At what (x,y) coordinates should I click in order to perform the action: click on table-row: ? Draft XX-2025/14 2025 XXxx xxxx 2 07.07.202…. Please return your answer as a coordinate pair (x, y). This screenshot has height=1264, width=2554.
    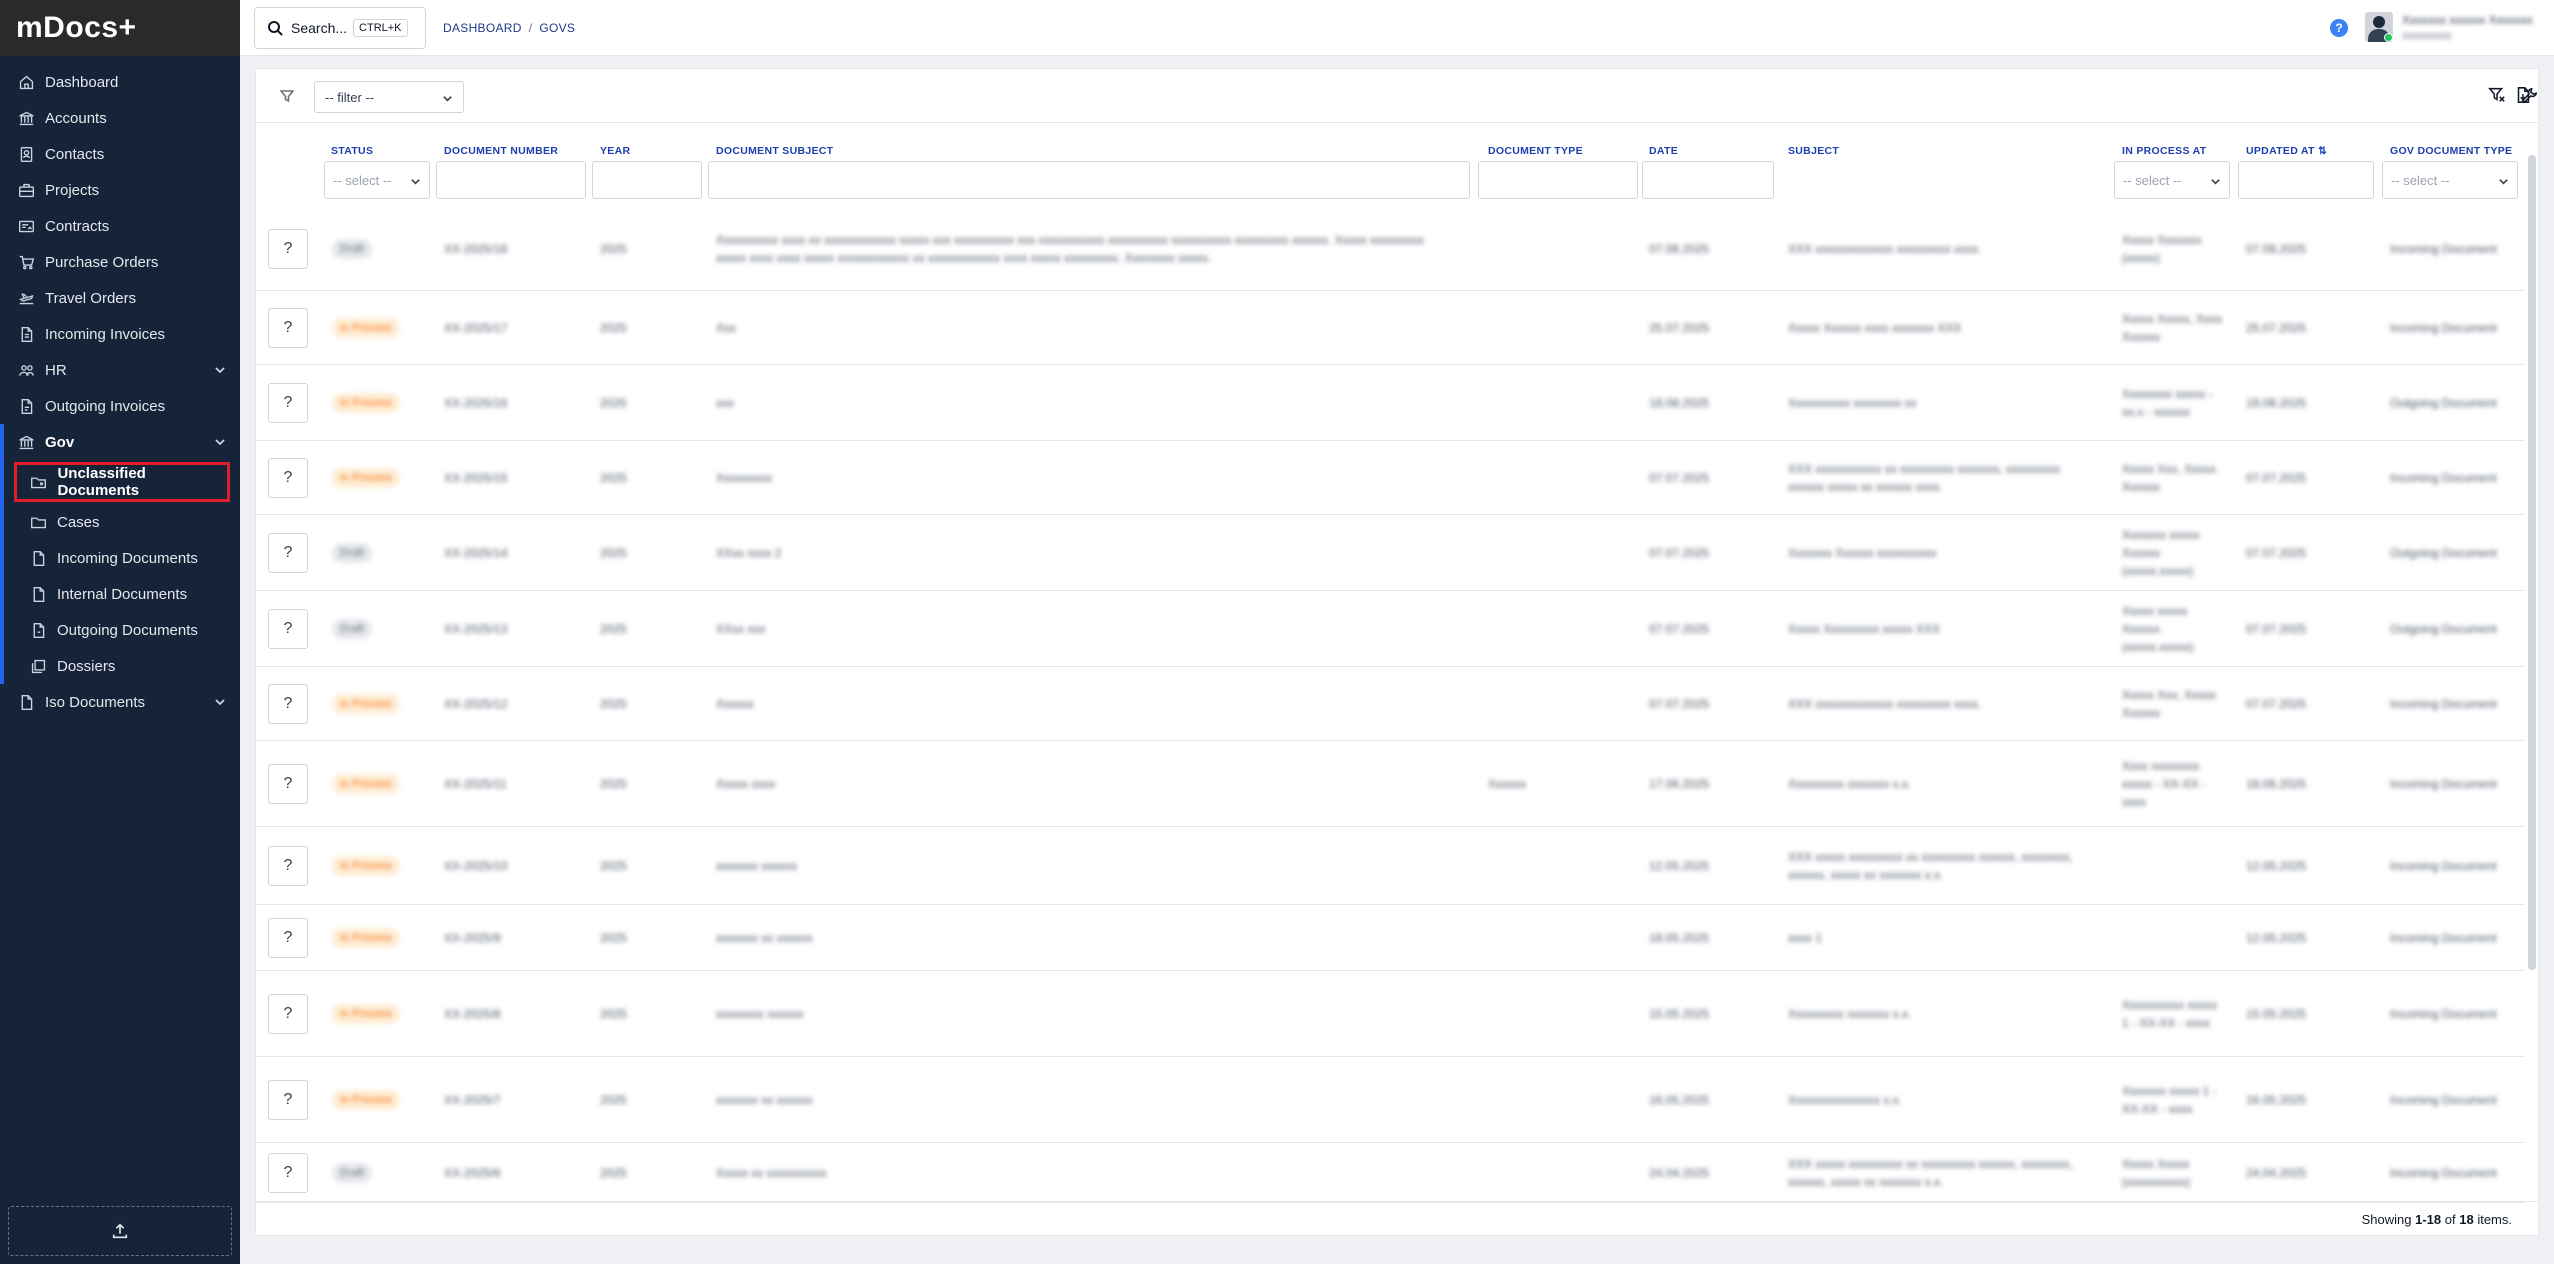
    Looking at the image, I should click on (1390, 553).